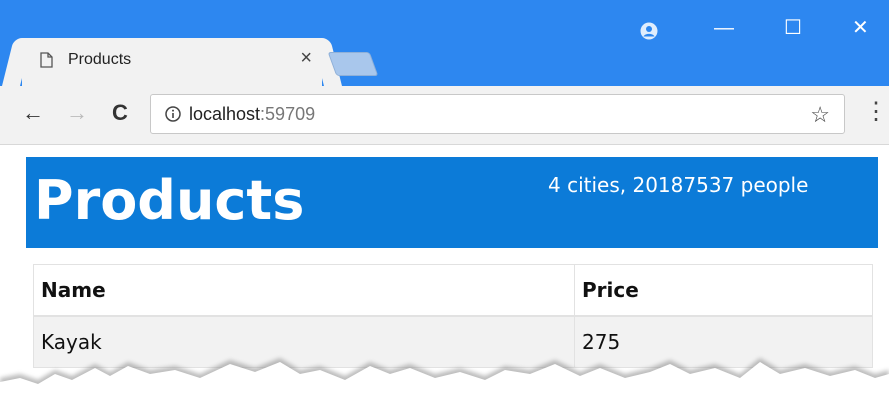 The image size is (889, 398). What do you see at coordinates (860, 28) in the screenshot?
I see `close-window-button: ✕` at bounding box center [860, 28].